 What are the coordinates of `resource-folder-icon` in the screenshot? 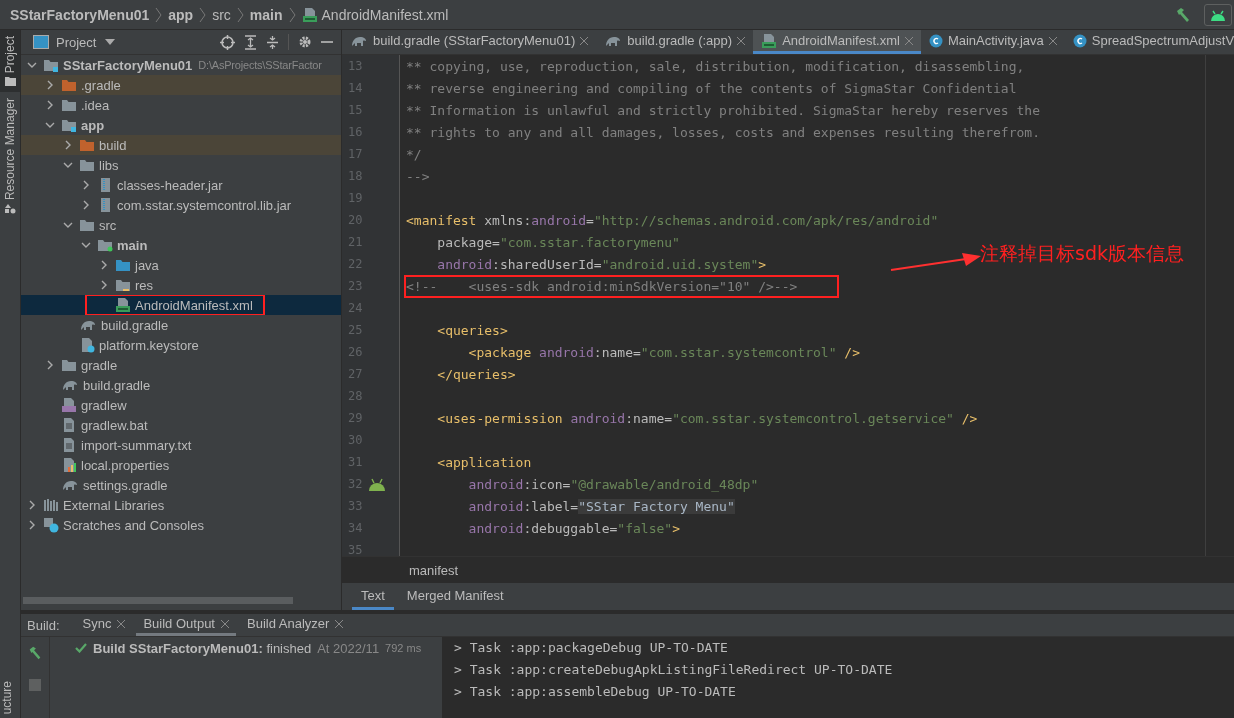 It's located at (123, 285).